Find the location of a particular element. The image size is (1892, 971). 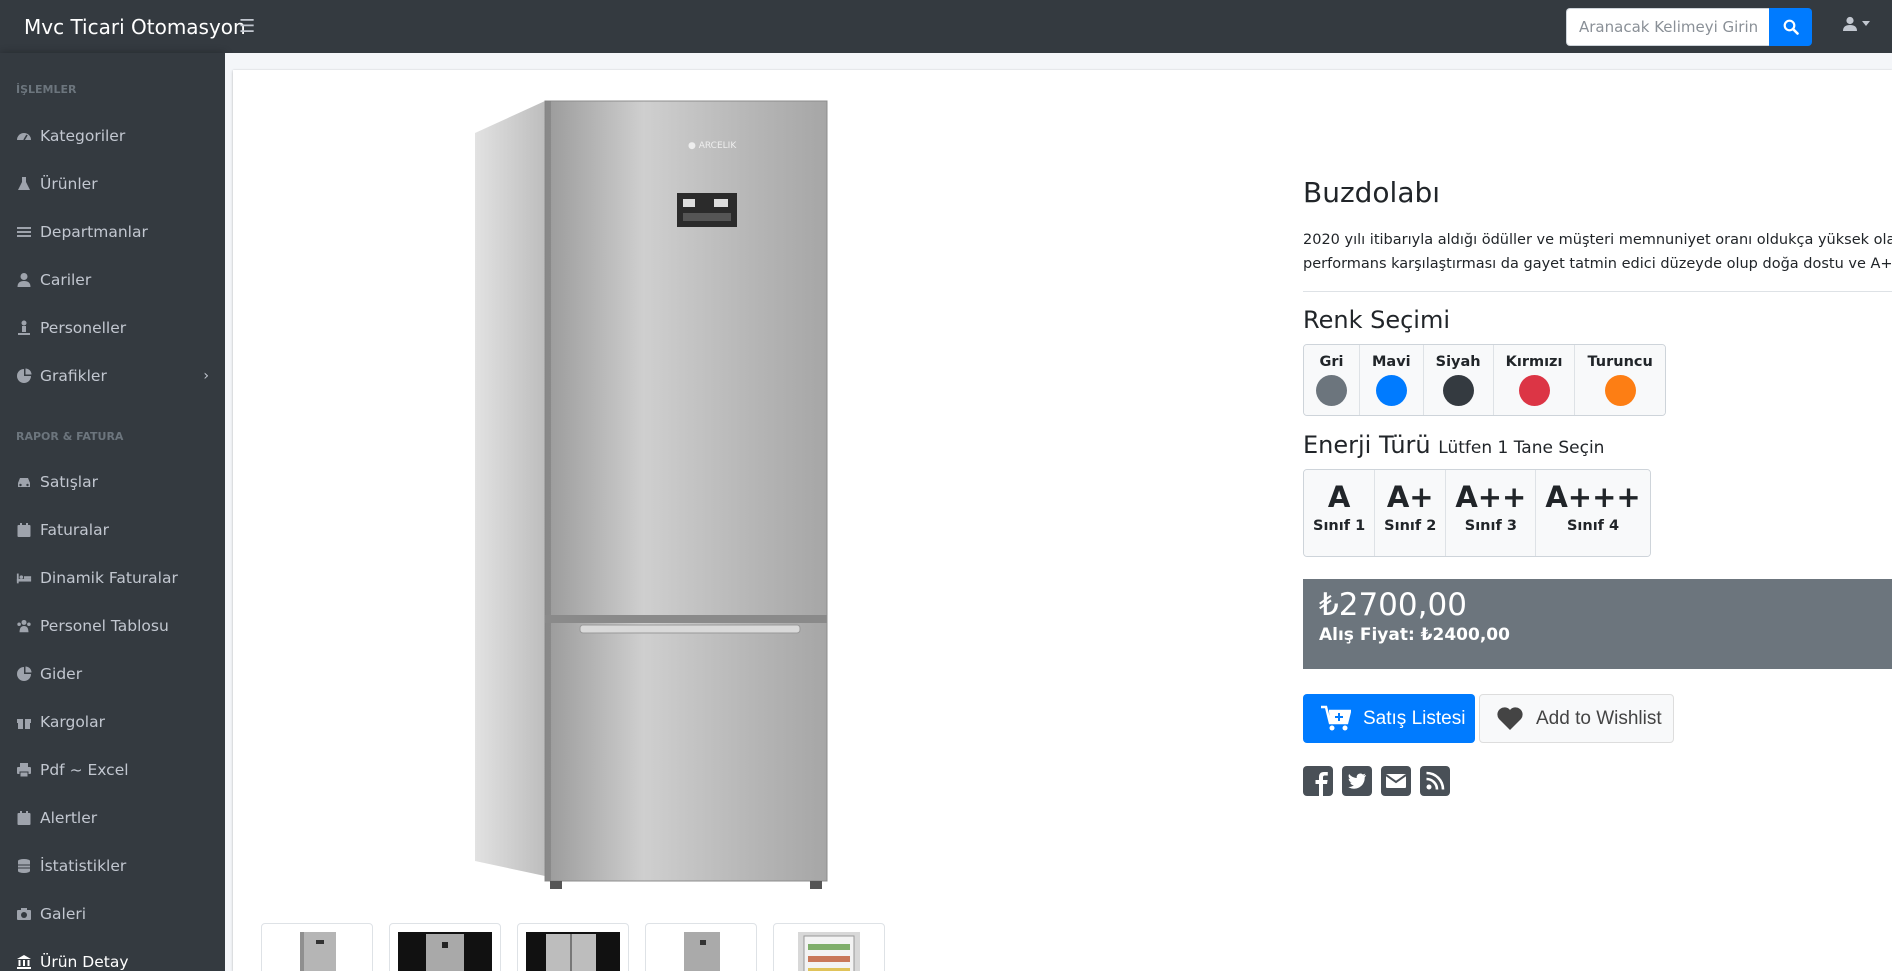

search-icon is located at coordinates (1791, 27).